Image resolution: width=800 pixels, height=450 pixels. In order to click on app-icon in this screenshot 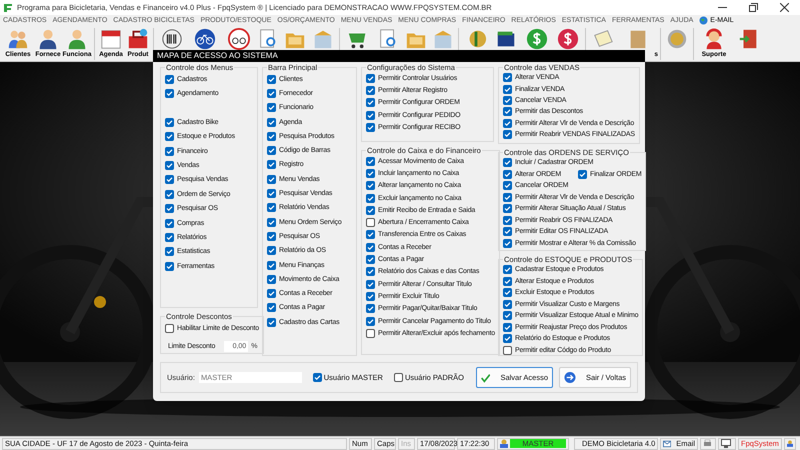, I will do `click(8, 7)`.